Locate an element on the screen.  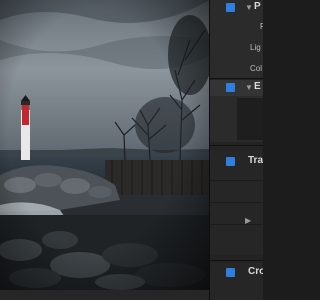
group-title: E is located at coordinates (257, 86).